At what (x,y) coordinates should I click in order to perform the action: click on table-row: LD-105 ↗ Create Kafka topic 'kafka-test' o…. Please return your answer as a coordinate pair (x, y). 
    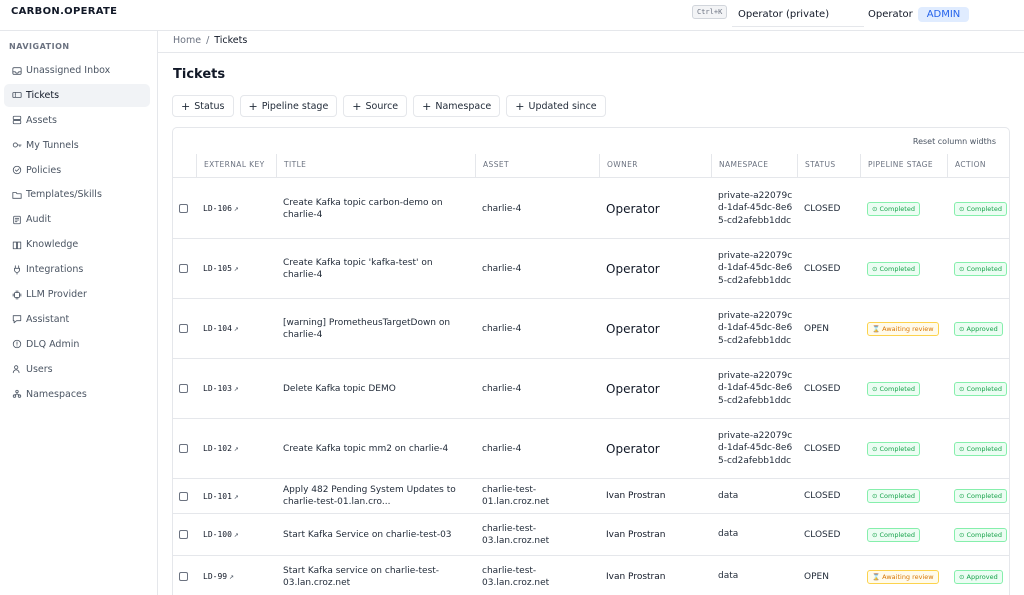
    Looking at the image, I should click on (591, 269).